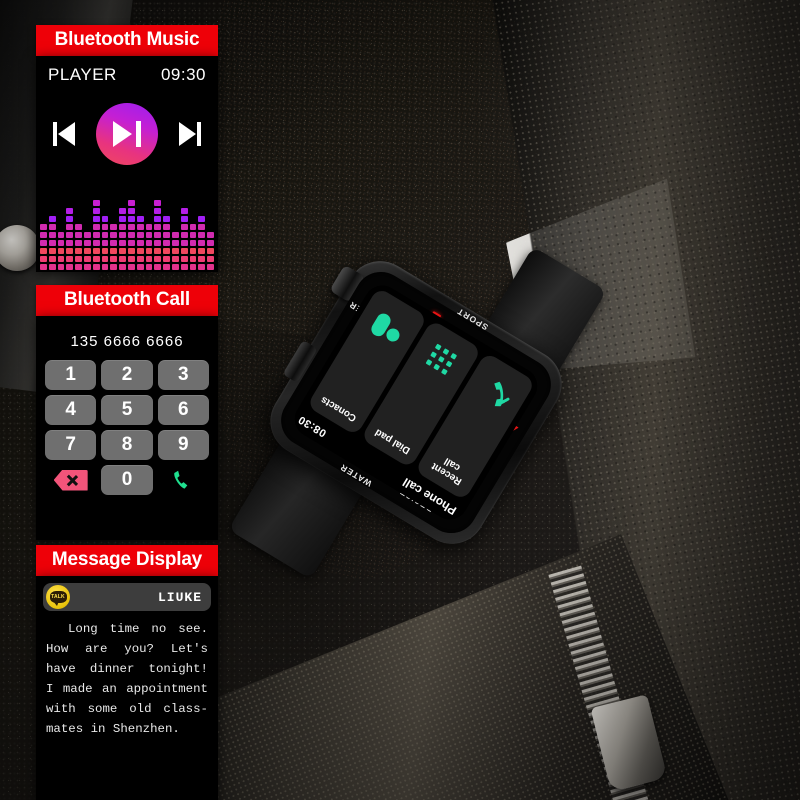 This screenshot has height=800, width=800. I want to click on dial-key-0: 0, so click(127, 480).